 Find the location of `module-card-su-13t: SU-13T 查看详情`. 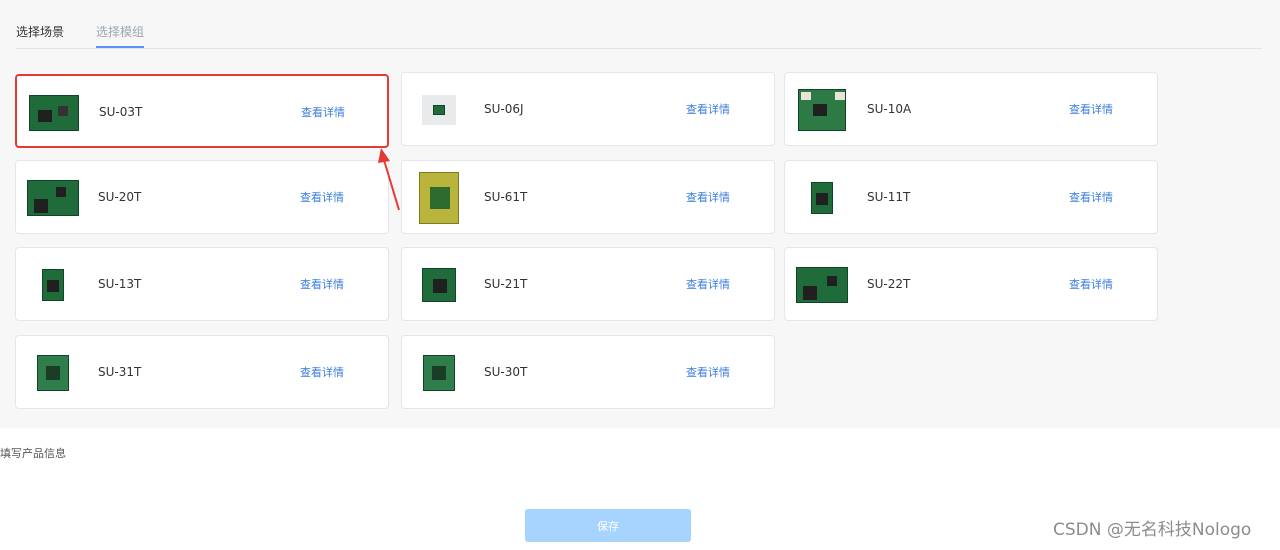

module-card-su-13t: SU-13T 查看详情 is located at coordinates (202, 284).